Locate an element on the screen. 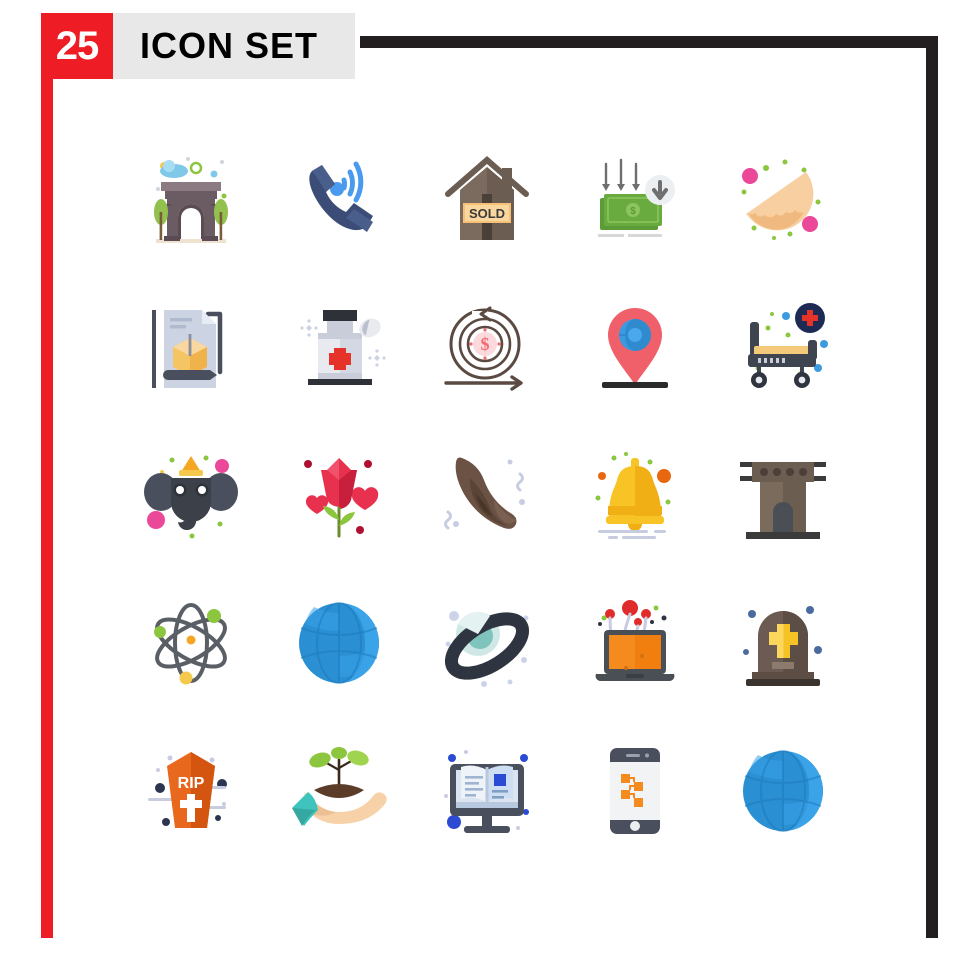 The height and width of the screenshot is (980, 979). mobile-sitemap-icon is located at coordinates (635, 791).